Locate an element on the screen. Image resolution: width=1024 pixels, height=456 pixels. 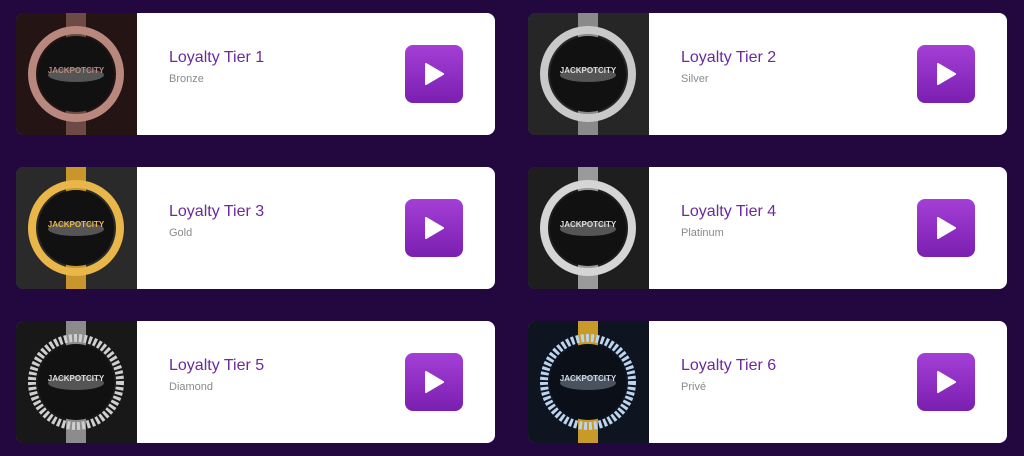
tier-title: Loyalty Tier 6 is located at coordinates (729, 365).